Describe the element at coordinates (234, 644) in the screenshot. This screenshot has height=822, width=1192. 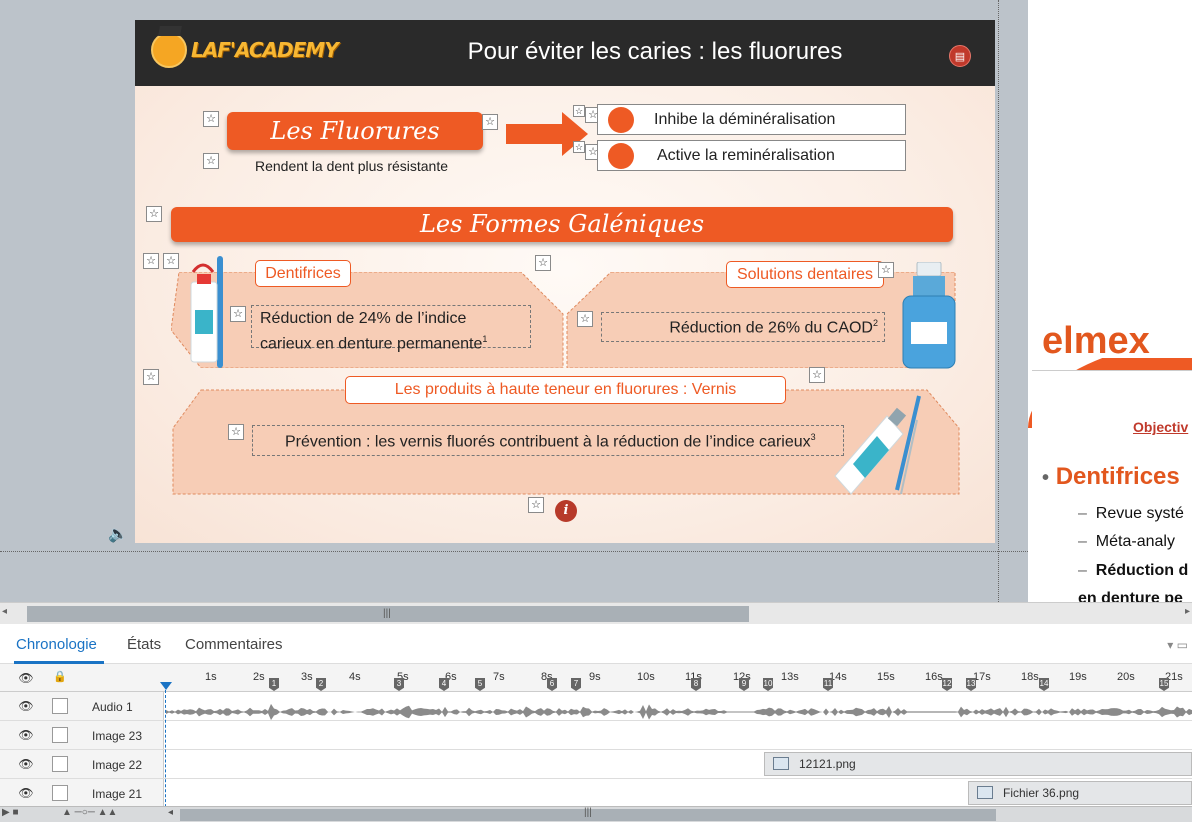
I see `tab-commentaires: Commentaires` at that location.